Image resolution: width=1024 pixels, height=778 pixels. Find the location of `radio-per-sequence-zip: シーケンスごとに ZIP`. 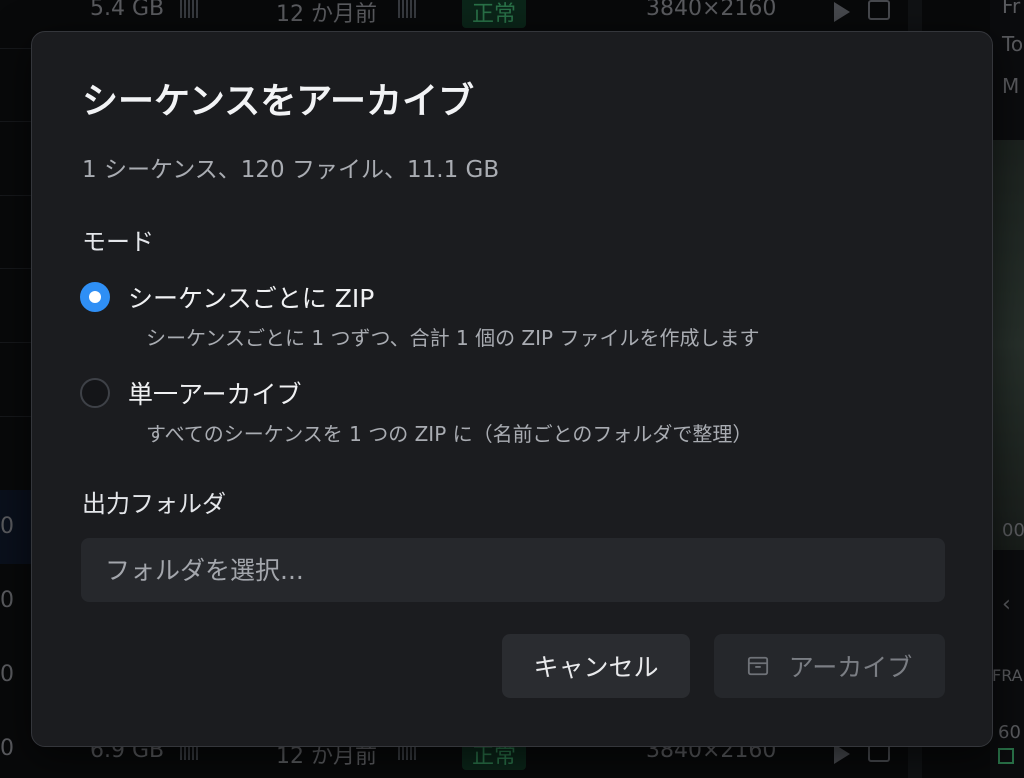

radio-per-sequence-zip: シーケンスごとに ZIP is located at coordinates (227, 297).